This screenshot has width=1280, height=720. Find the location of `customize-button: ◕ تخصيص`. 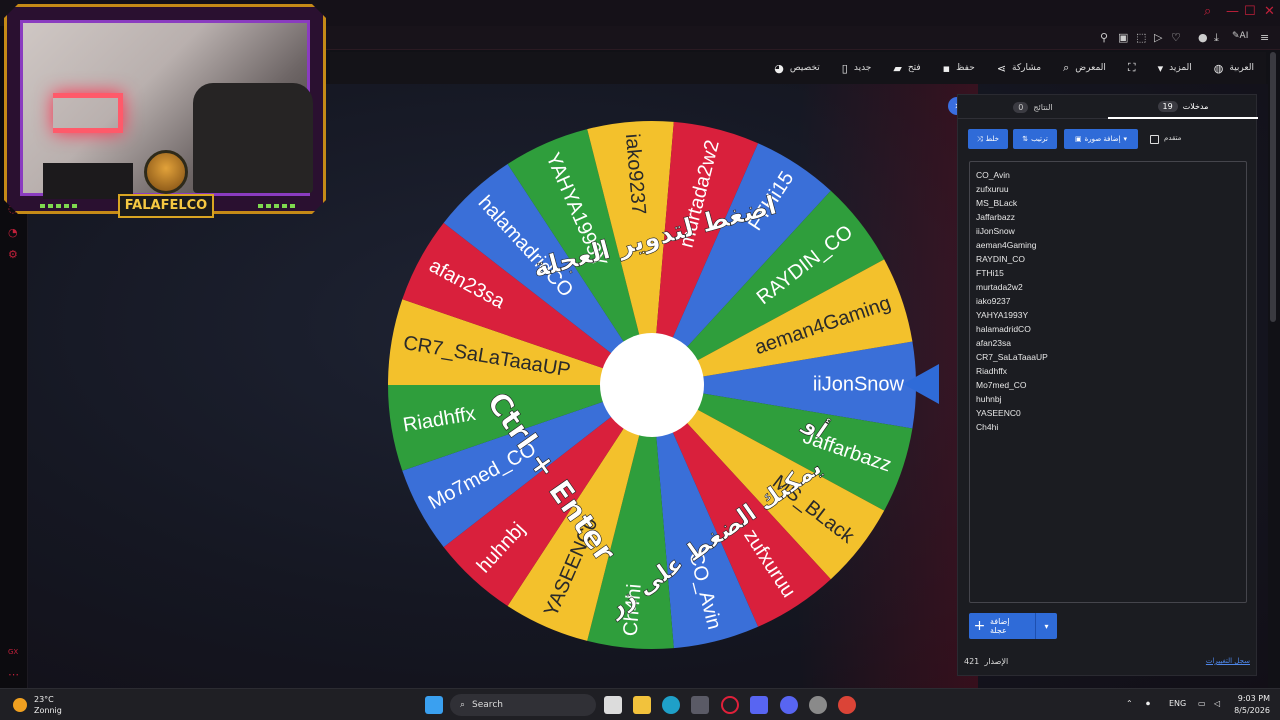

customize-button: ◕ تخصيص is located at coordinates (796, 68).